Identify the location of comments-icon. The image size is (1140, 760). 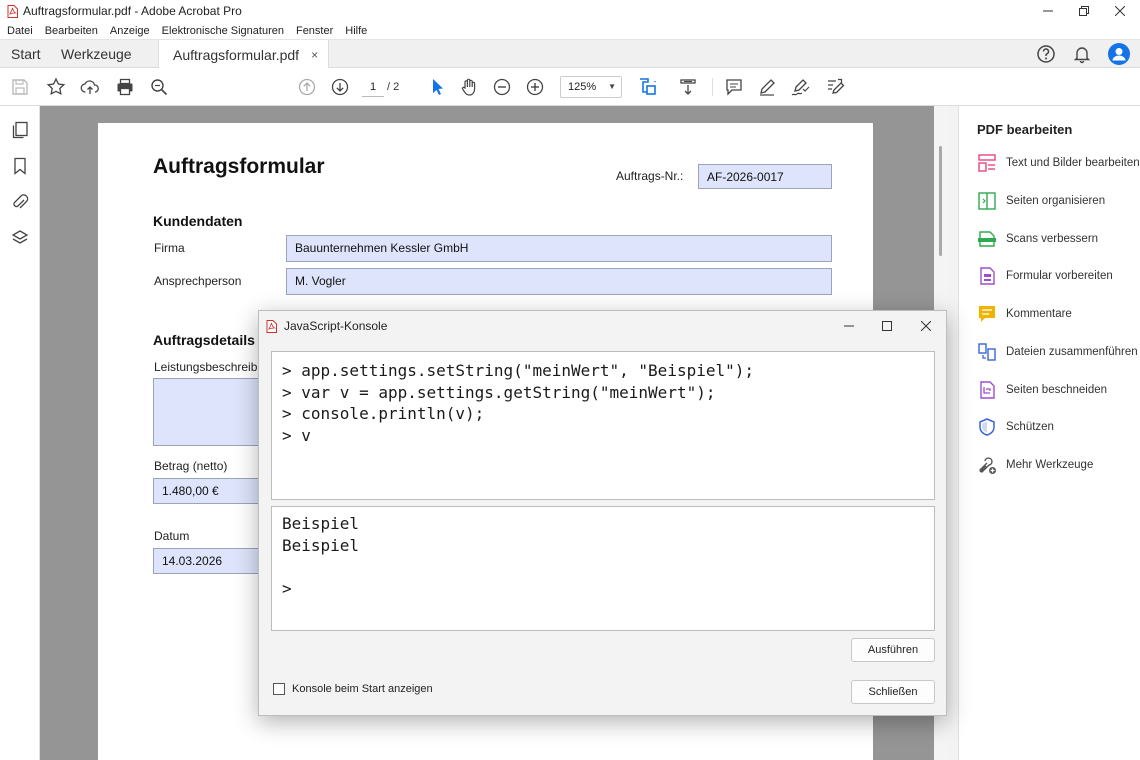
(987, 314).